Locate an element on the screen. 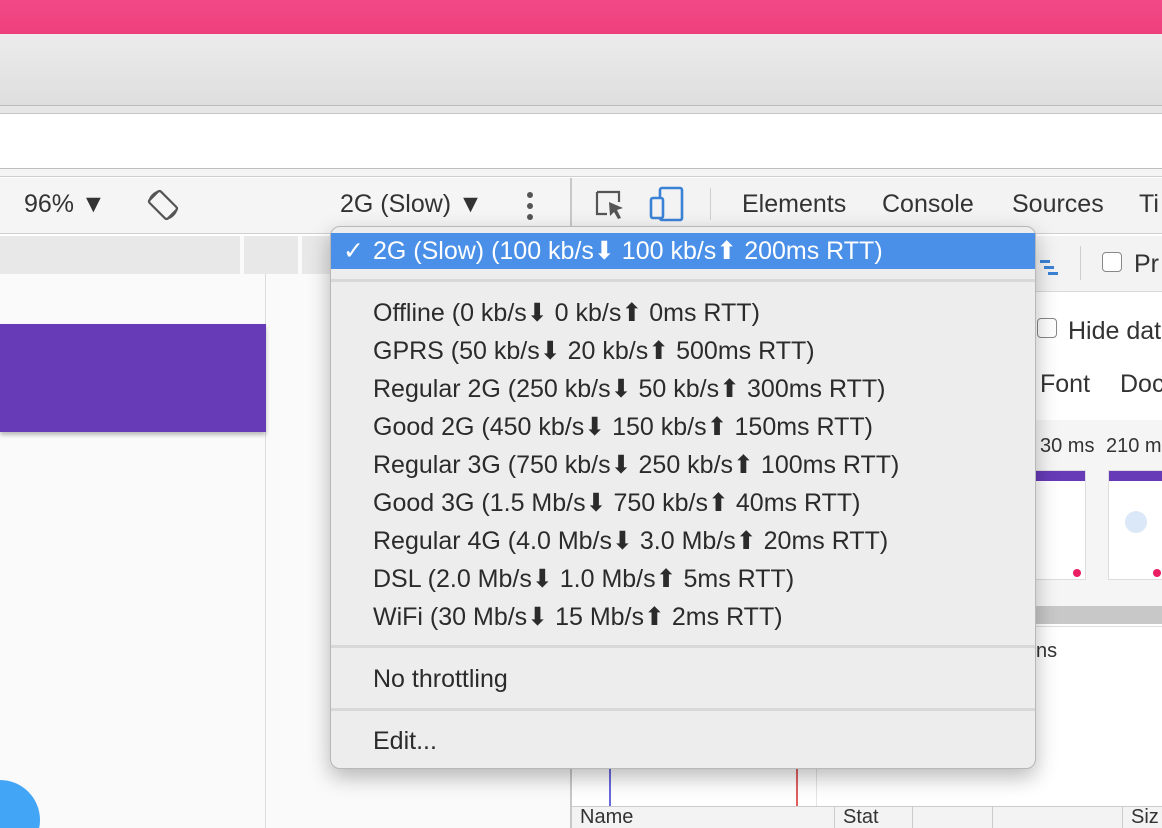 The height and width of the screenshot is (828, 1162). preserve-log-label: Pr is located at coordinates (1146, 264).